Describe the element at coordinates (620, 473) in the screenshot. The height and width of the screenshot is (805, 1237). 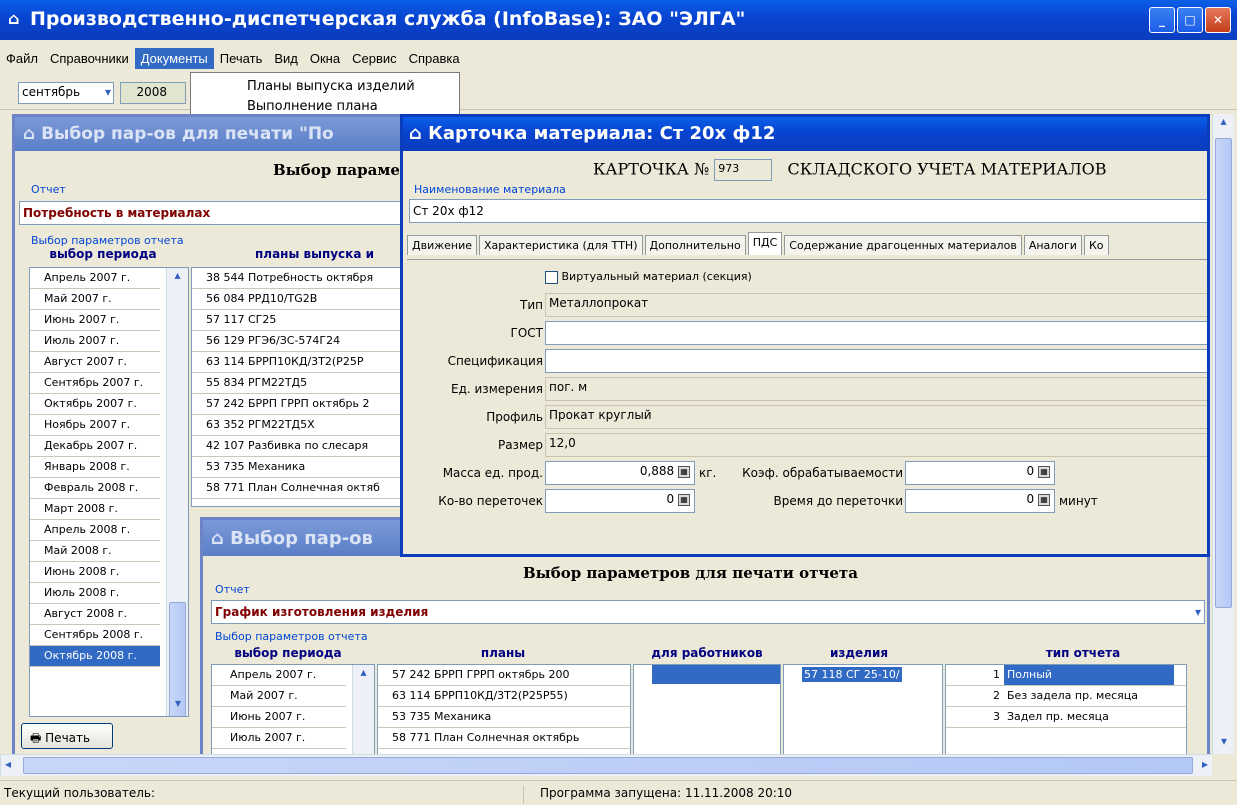
I see `mass-field: 0,888 ▦` at that location.